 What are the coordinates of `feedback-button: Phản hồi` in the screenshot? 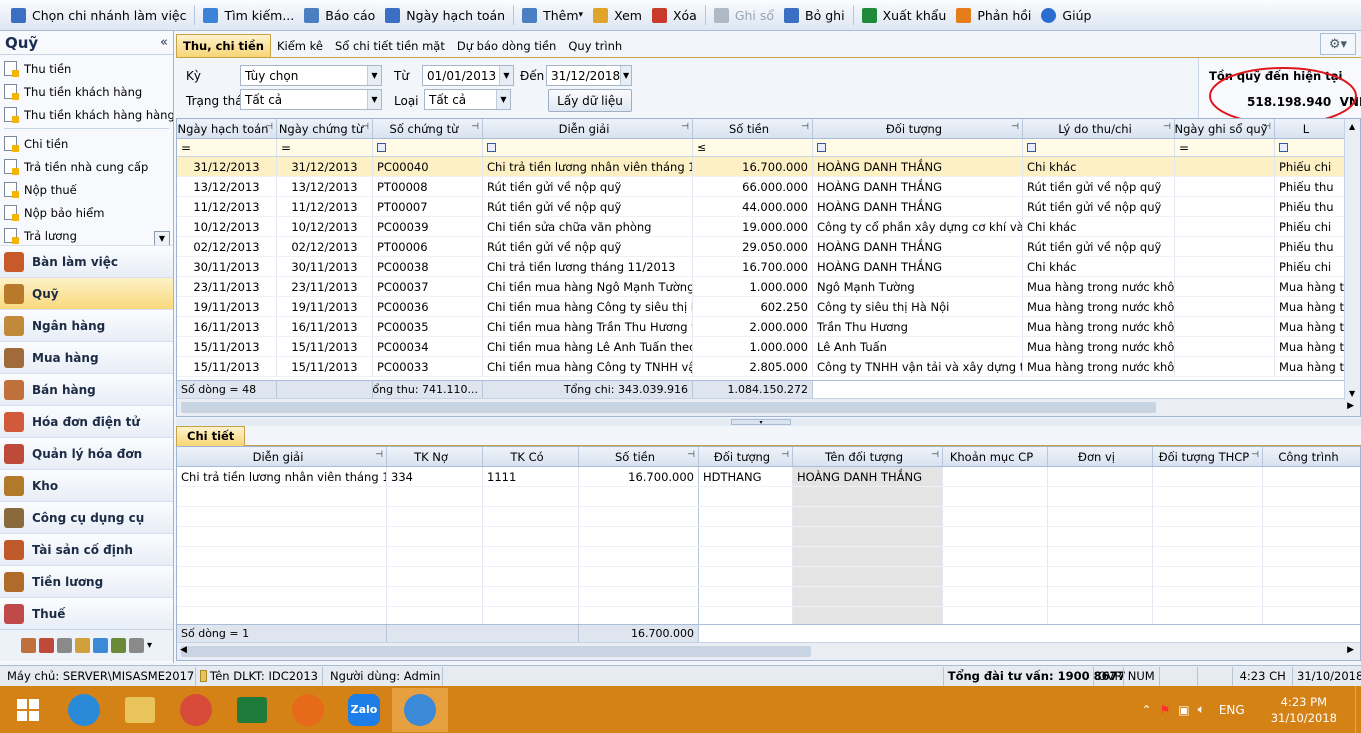 It's located at (993, 15).